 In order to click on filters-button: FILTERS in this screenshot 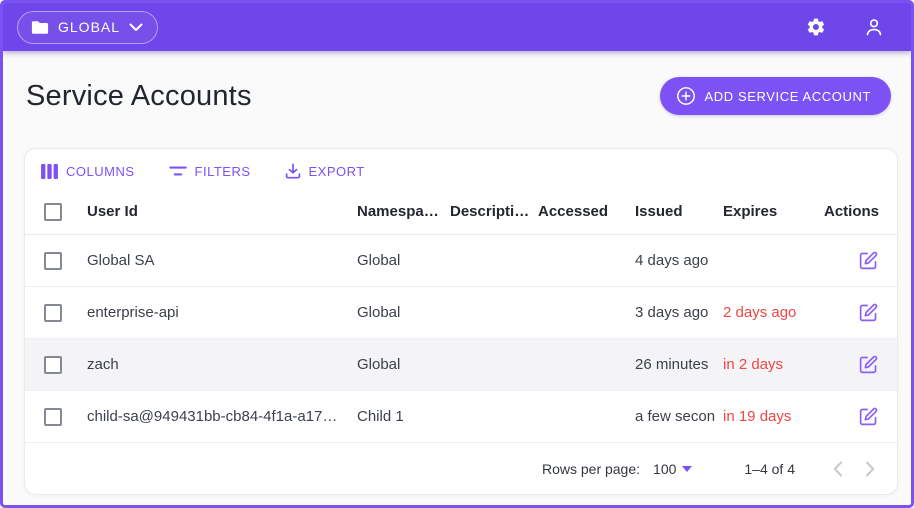, I will do `click(209, 171)`.